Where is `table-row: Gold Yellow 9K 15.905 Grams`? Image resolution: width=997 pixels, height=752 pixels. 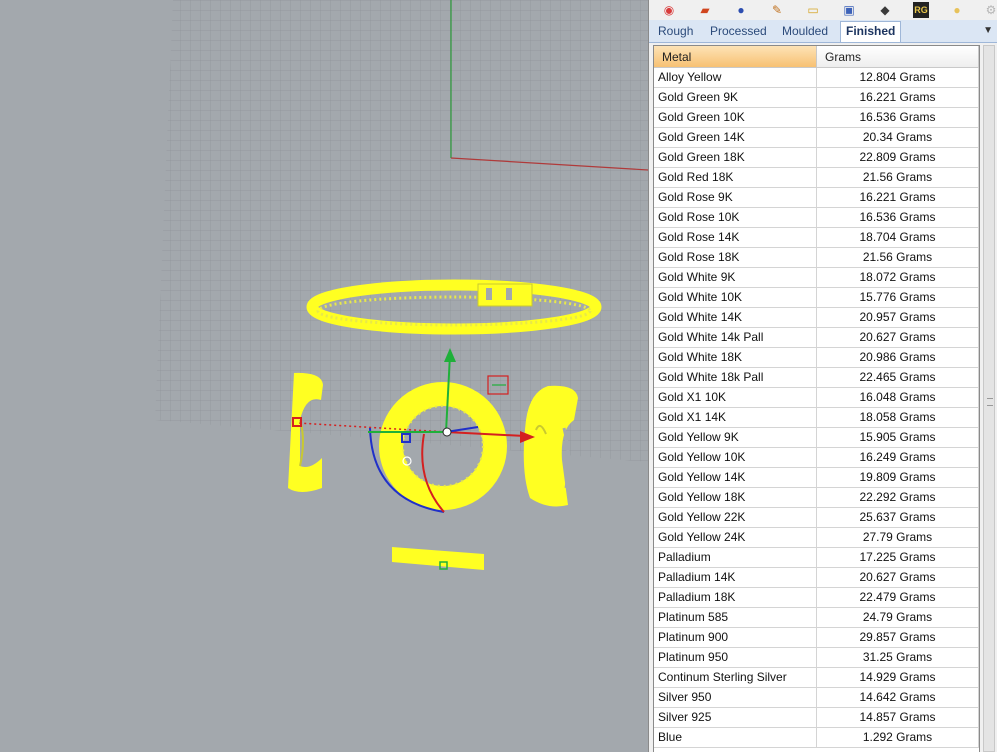
table-row: Gold Yellow 9K 15.905 Grams is located at coordinates (816, 438).